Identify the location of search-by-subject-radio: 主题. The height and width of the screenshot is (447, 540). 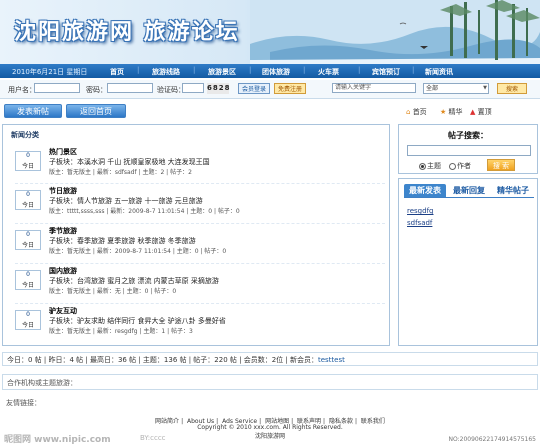
(430, 166).